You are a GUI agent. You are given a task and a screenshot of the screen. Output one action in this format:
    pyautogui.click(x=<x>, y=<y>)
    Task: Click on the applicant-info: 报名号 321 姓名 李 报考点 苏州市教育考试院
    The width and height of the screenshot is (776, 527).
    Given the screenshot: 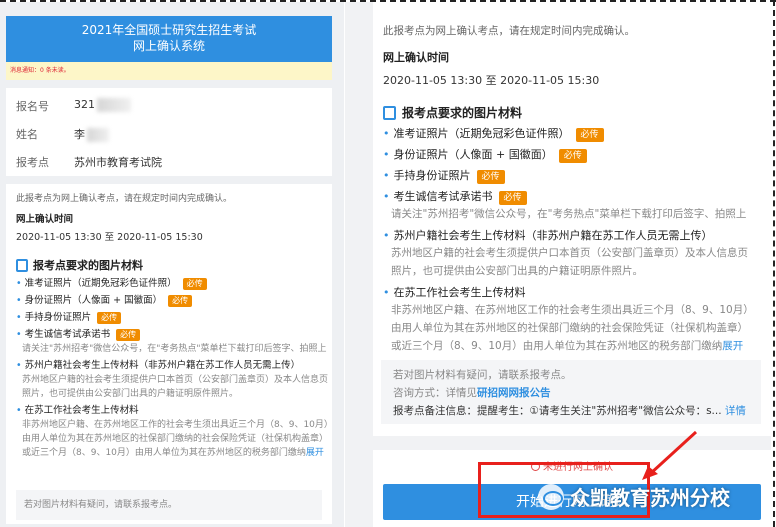 What is the action you would take?
    pyautogui.click(x=169, y=132)
    